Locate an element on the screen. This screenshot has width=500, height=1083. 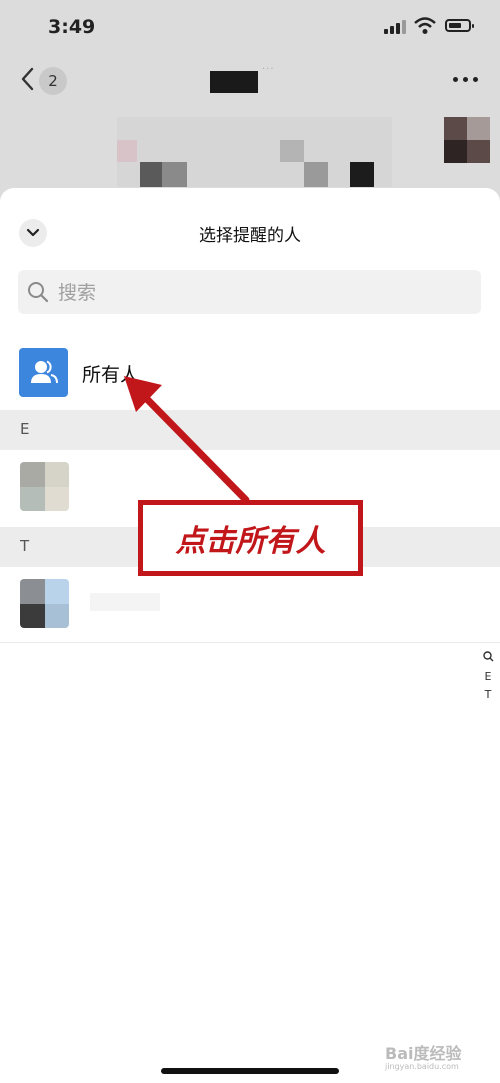
index-letter-e: E is located at coordinates (488, 677).